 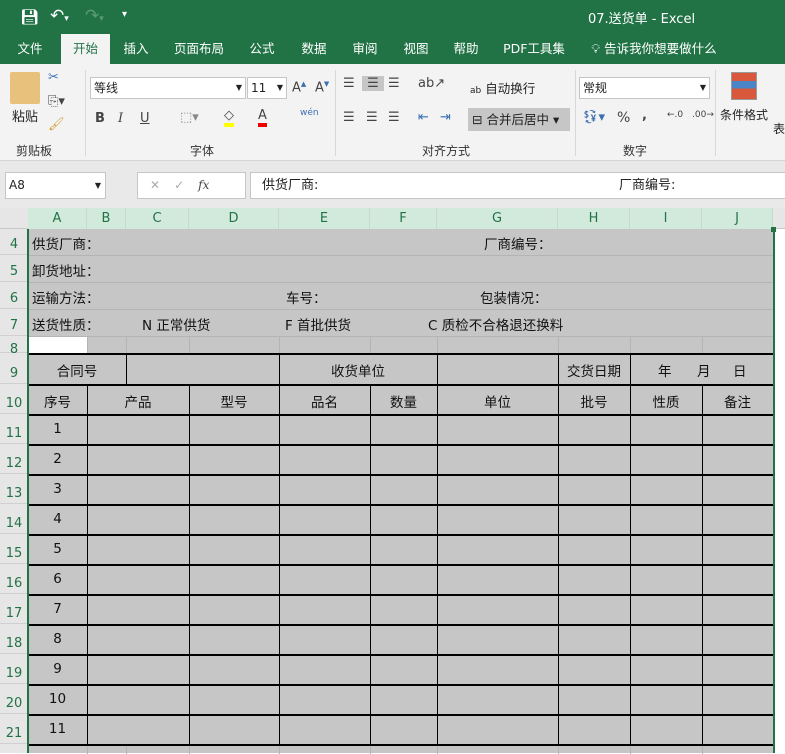 I want to click on row-header-9: 9, so click(x=14, y=368).